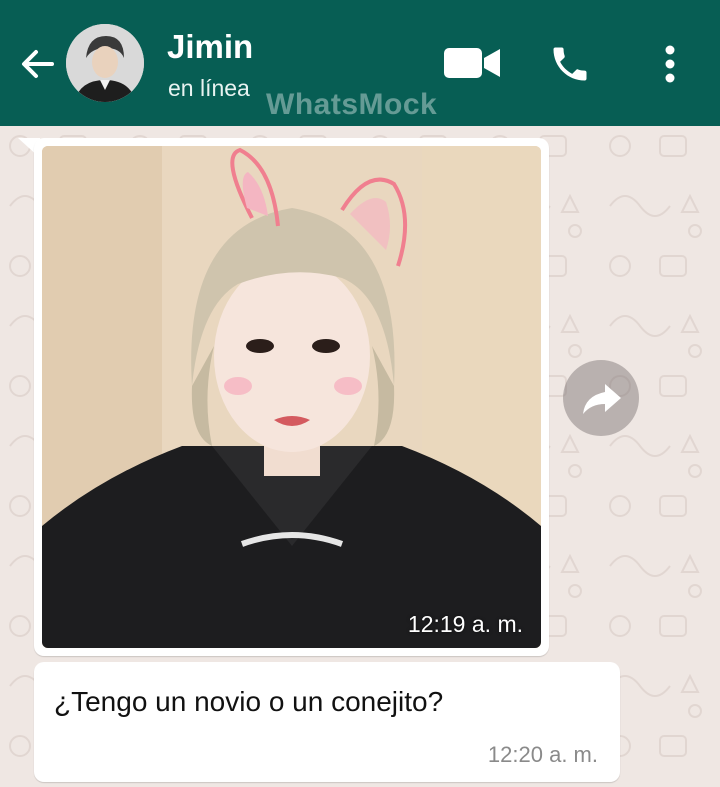 The width and height of the screenshot is (720, 787). I want to click on voice-call-icon, so click(570, 64).